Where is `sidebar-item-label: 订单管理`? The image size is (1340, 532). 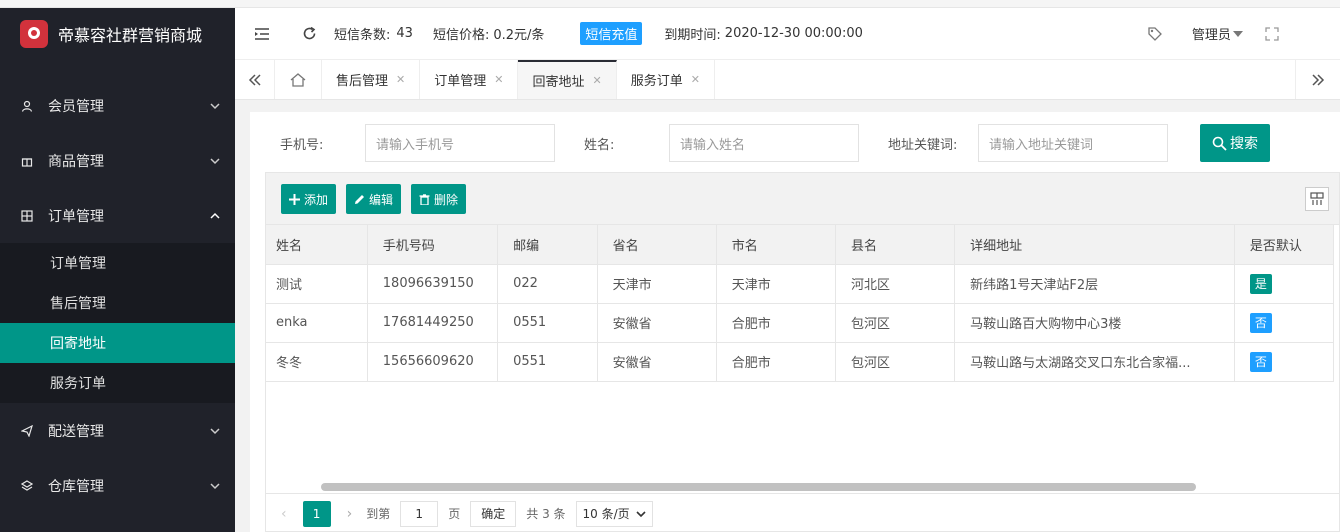
sidebar-item-label: 订单管理 is located at coordinates (76, 216).